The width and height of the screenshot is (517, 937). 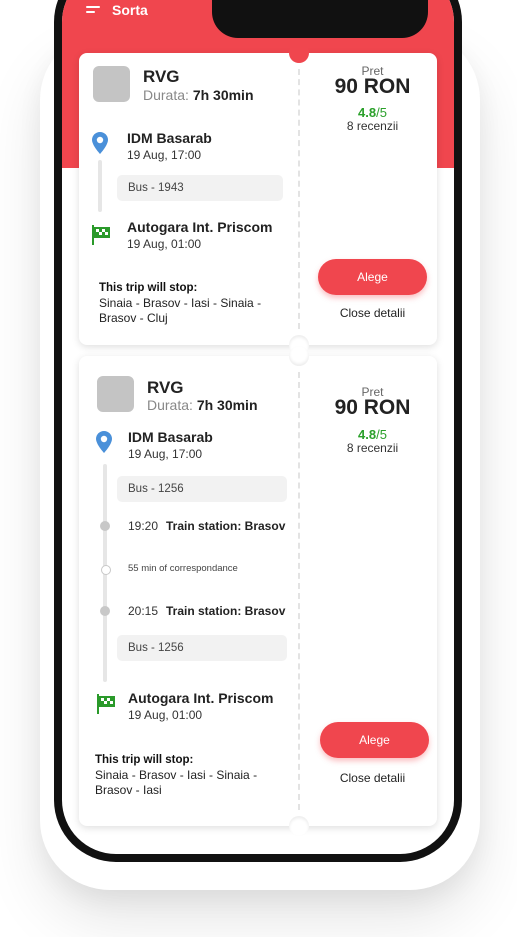 I want to click on transfer-arrive-time: 19:20, so click(x=143, y=526).